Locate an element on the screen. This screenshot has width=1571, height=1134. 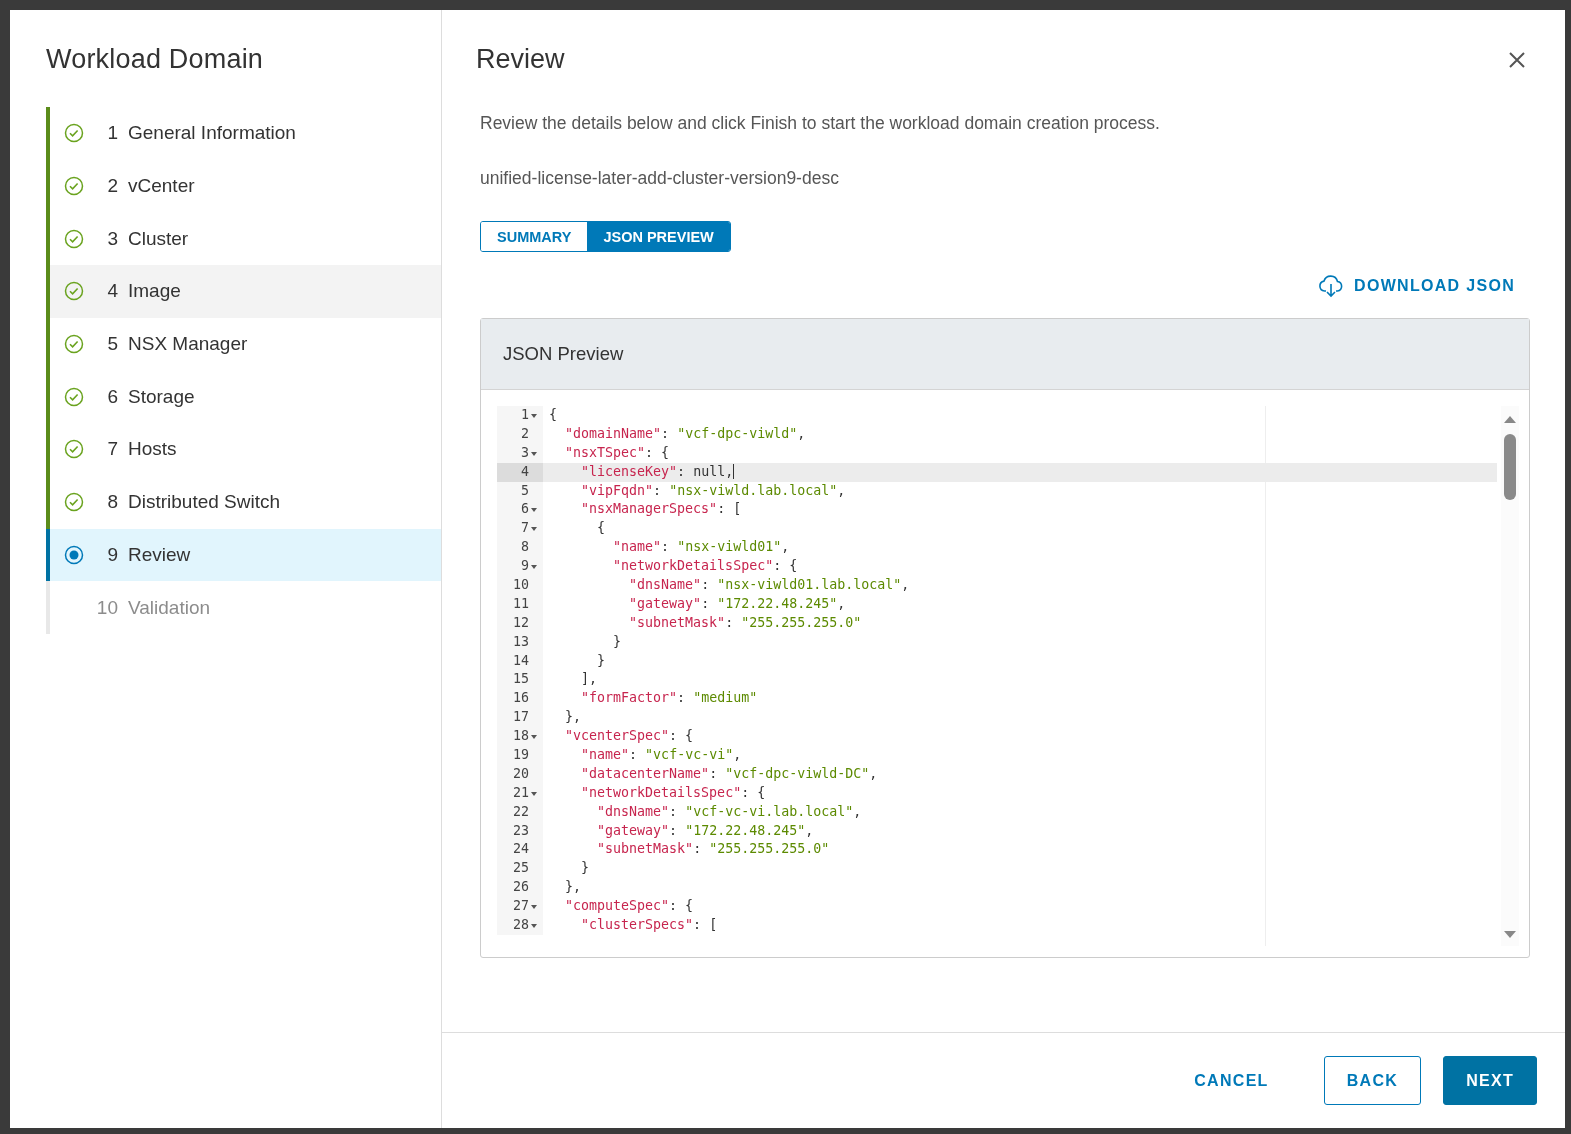
code-line: "computeSpec": { is located at coordinates (629, 906).